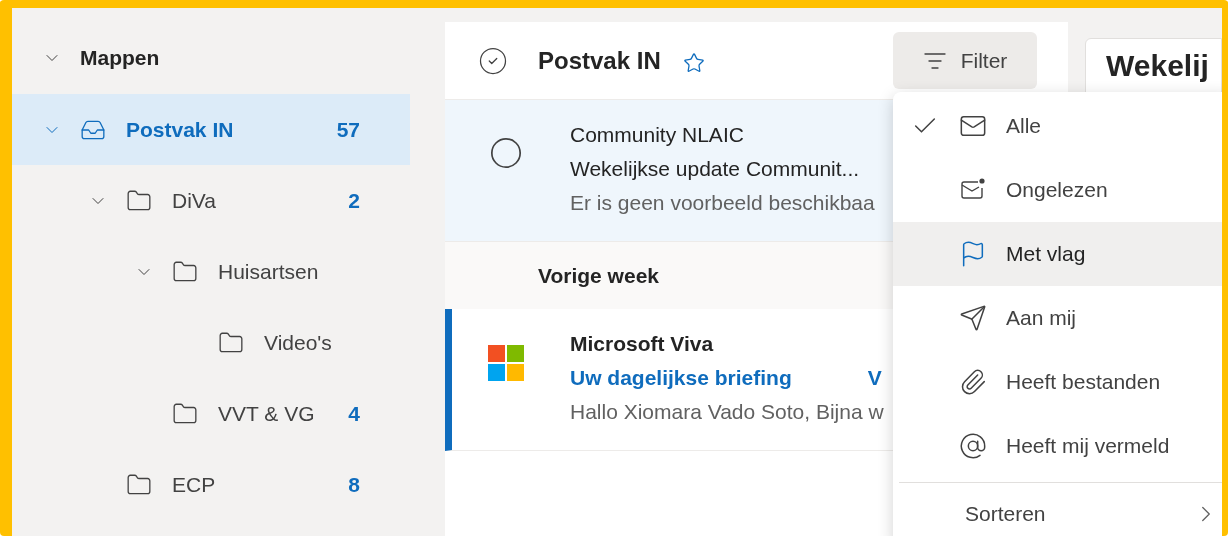 Image resolution: width=1228 pixels, height=536 pixels. What do you see at coordinates (268, 271) in the screenshot?
I see `folder-label: Huisartsen` at bounding box center [268, 271].